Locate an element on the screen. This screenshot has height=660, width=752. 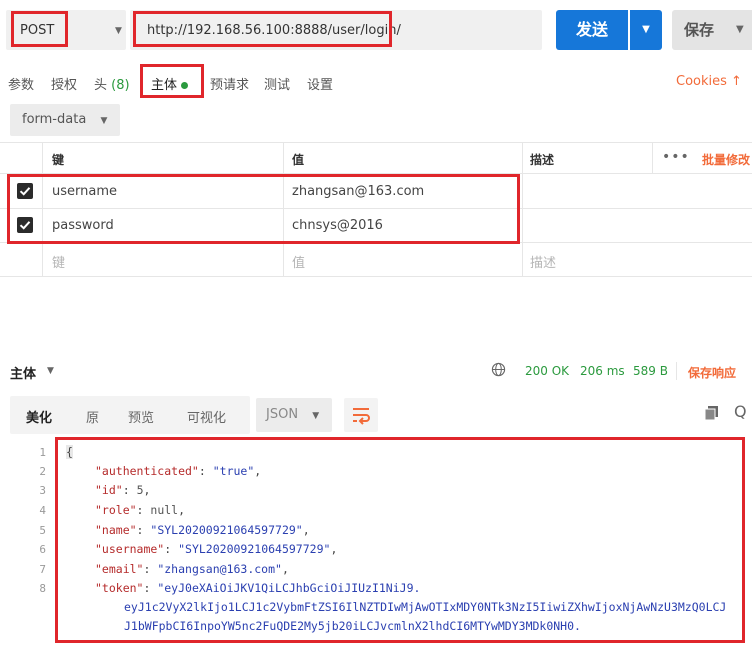
param-key-username: username is located at coordinates (84, 191).